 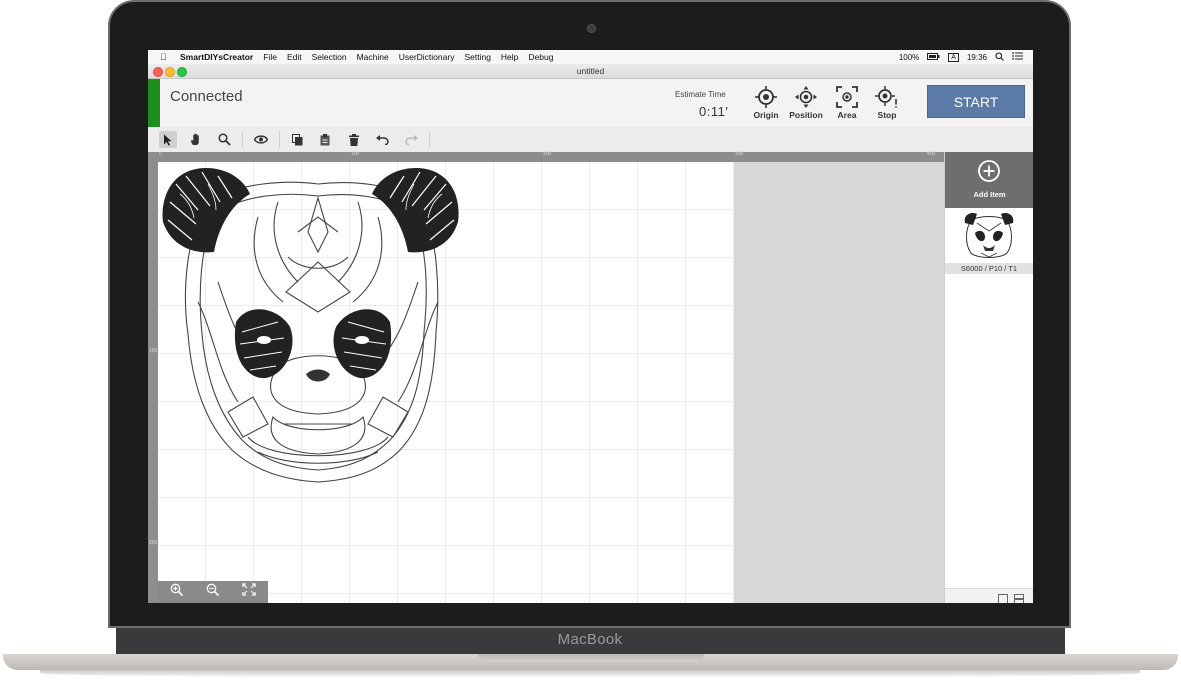 What do you see at coordinates (714, 111) in the screenshot?
I see `estimate-time-value: 0:11′` at bounding box center [714, 111].